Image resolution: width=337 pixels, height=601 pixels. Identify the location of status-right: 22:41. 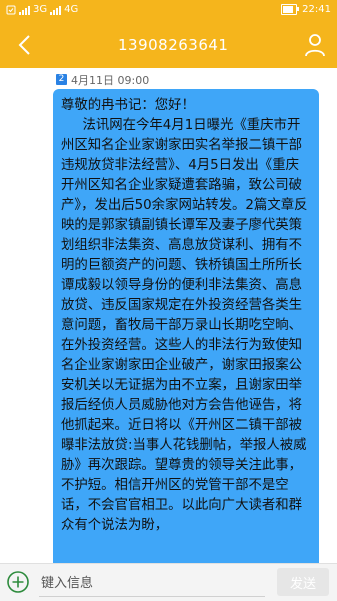
(306, 9).